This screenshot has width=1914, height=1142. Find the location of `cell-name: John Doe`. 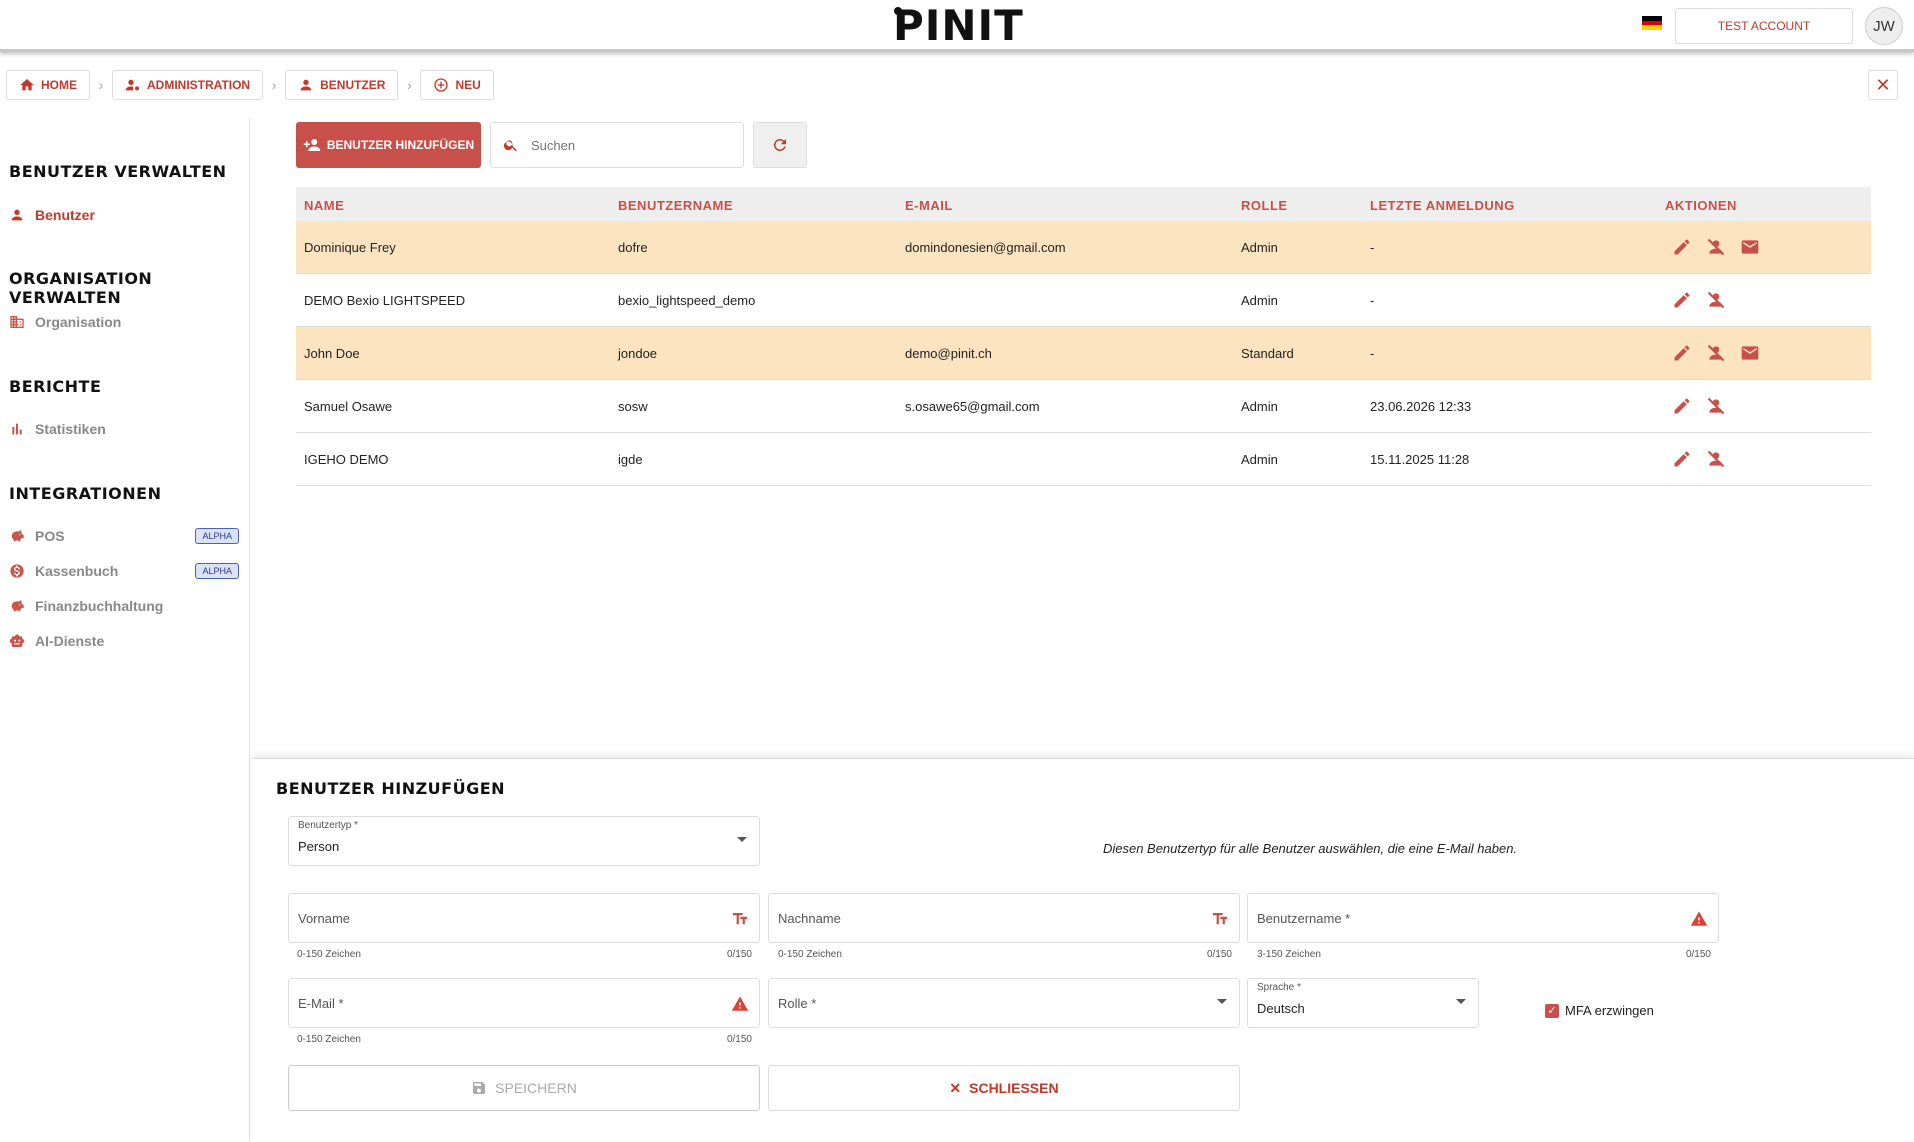

cell-name: John Doe is located at coordinates (332, 353).